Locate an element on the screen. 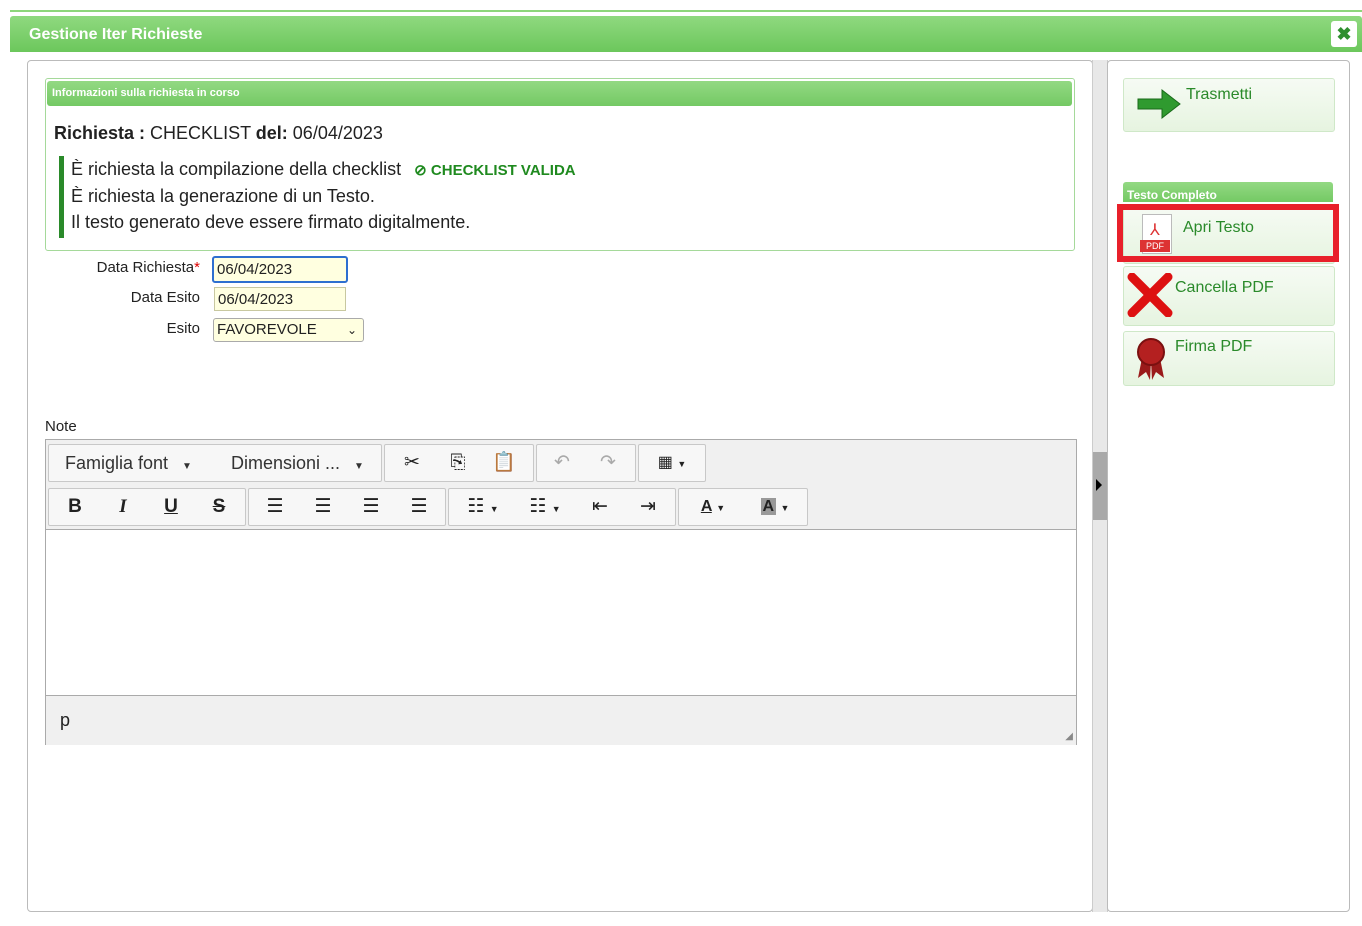  undo-icon: ↶ is located at coordinates (562, 463).